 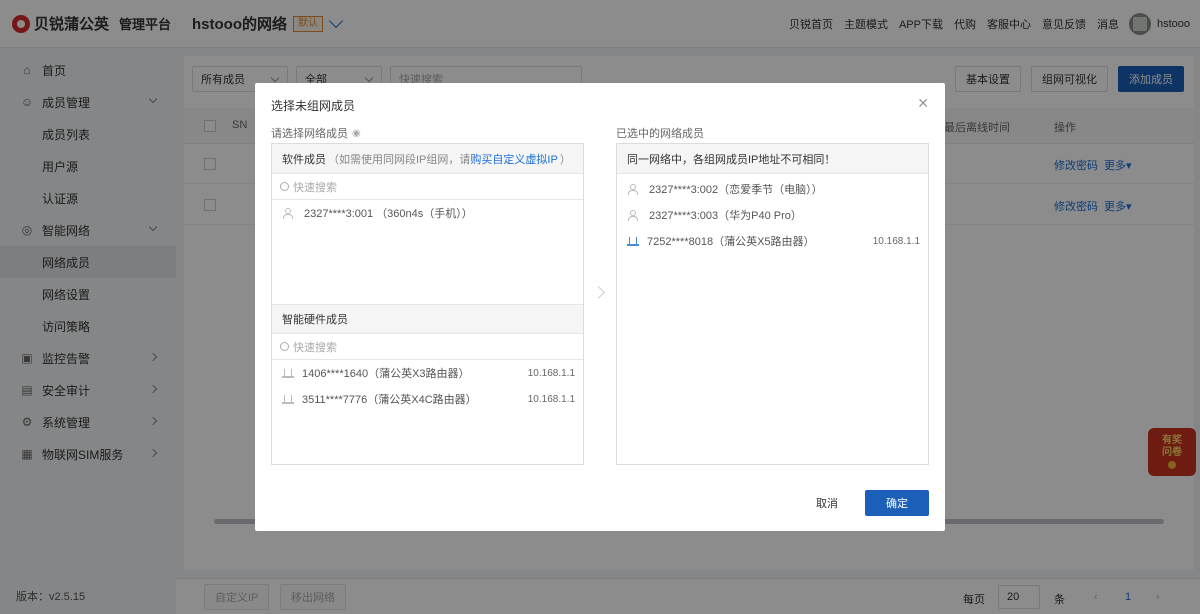 What do you see at coordinates (736, 190) in the screenshot?
I see `member-name: 2327****3:002（恋爱季节（电脑））` at bounding box center [736, 190].